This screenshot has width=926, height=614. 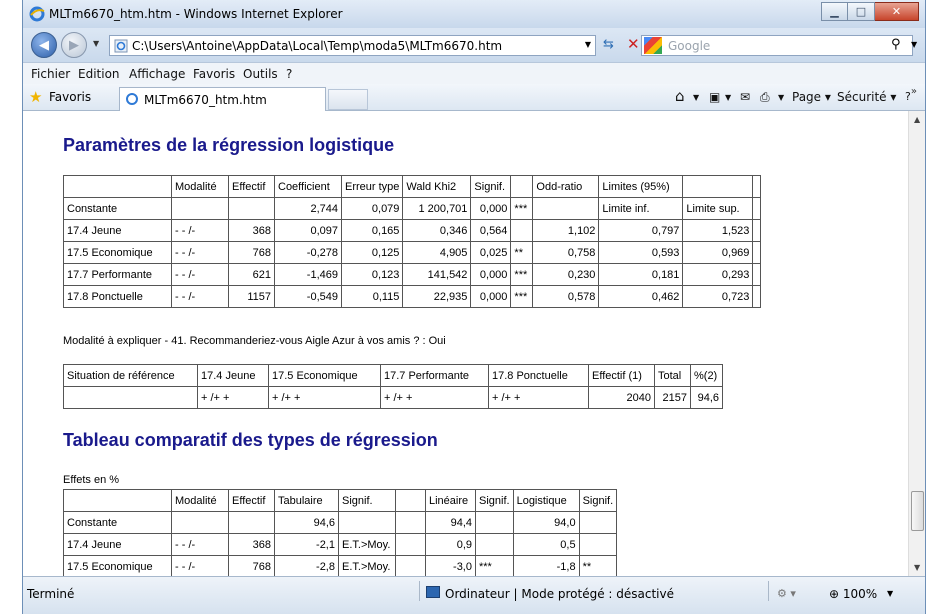 I want to click on arrow-right-icon: ▶, so click(x=74, y=45).